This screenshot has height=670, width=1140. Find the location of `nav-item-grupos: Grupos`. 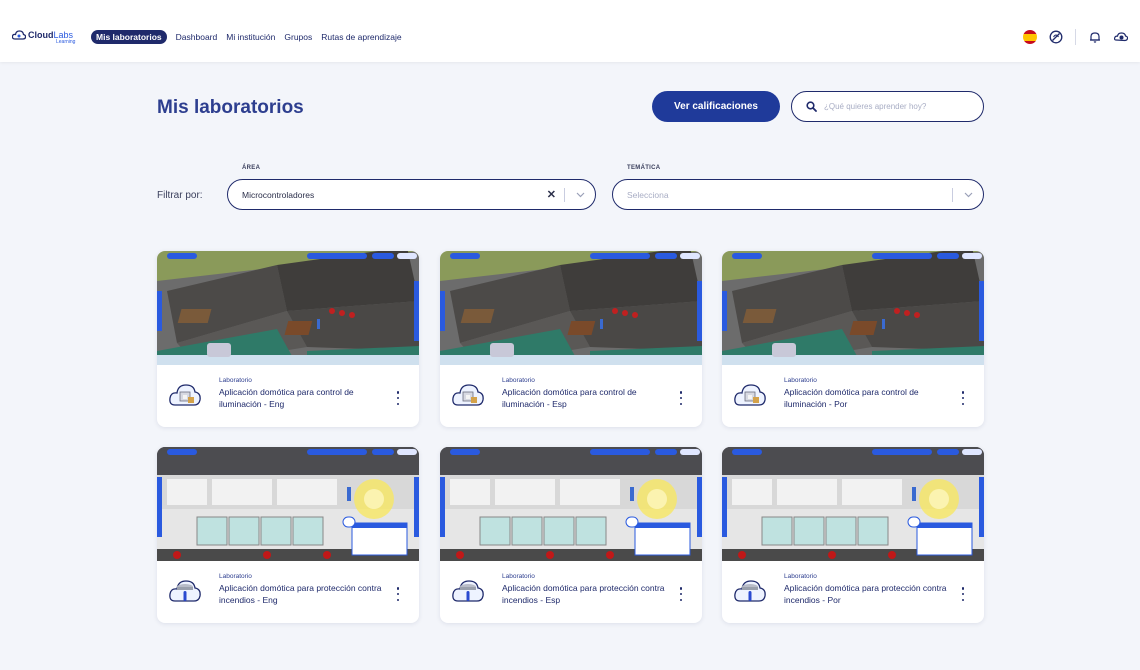

nav-item-grupos: Grupos is located at coordinates (298, 37).